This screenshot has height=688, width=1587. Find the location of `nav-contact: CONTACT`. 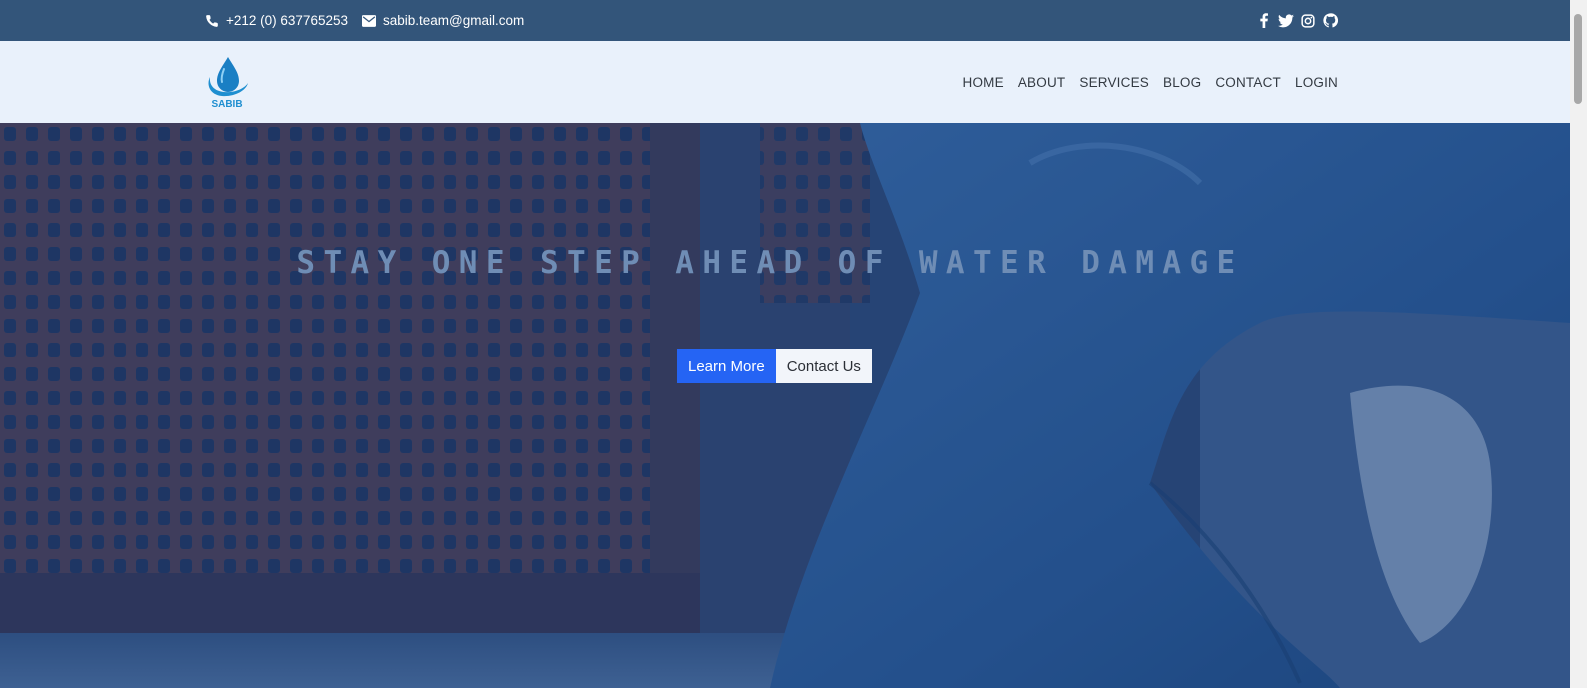

nav-contact: CONTACT is located at coordinates (1248, 82).